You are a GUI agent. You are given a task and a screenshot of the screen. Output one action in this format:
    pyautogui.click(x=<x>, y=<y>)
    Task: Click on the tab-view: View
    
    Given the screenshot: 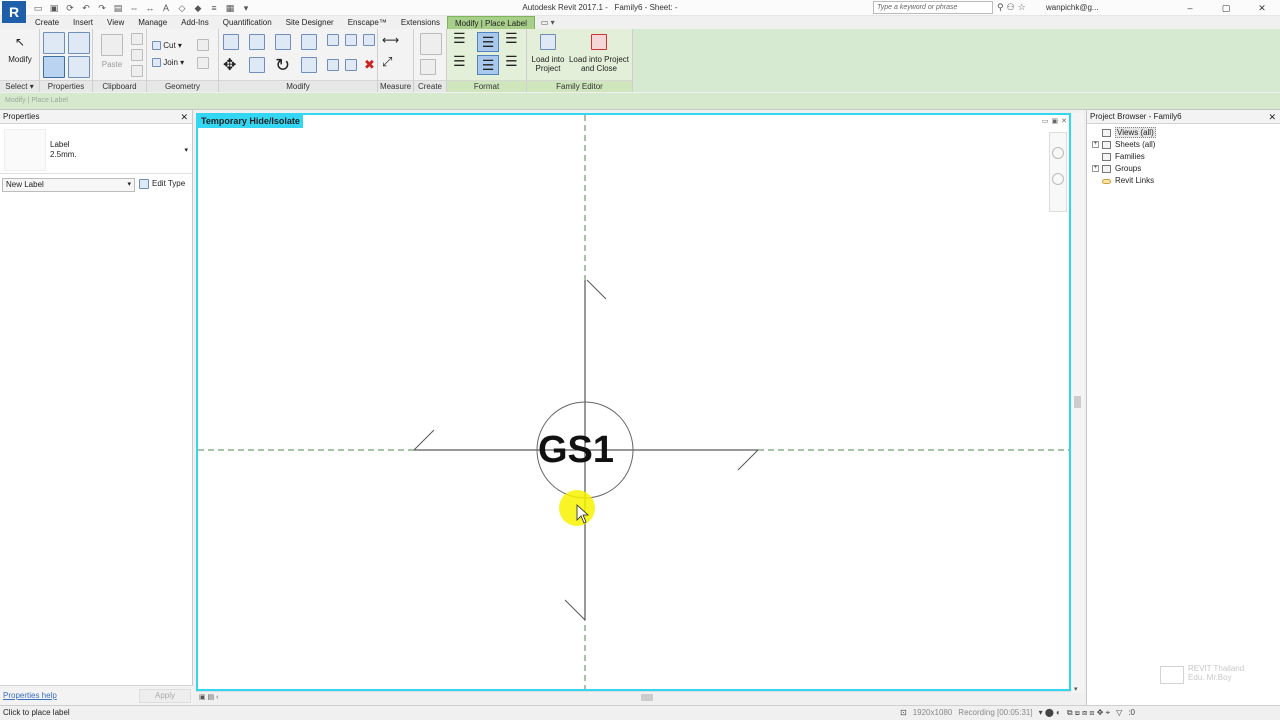 What is the action you would take?
    pyautogui.click(x=115, y=22)
    